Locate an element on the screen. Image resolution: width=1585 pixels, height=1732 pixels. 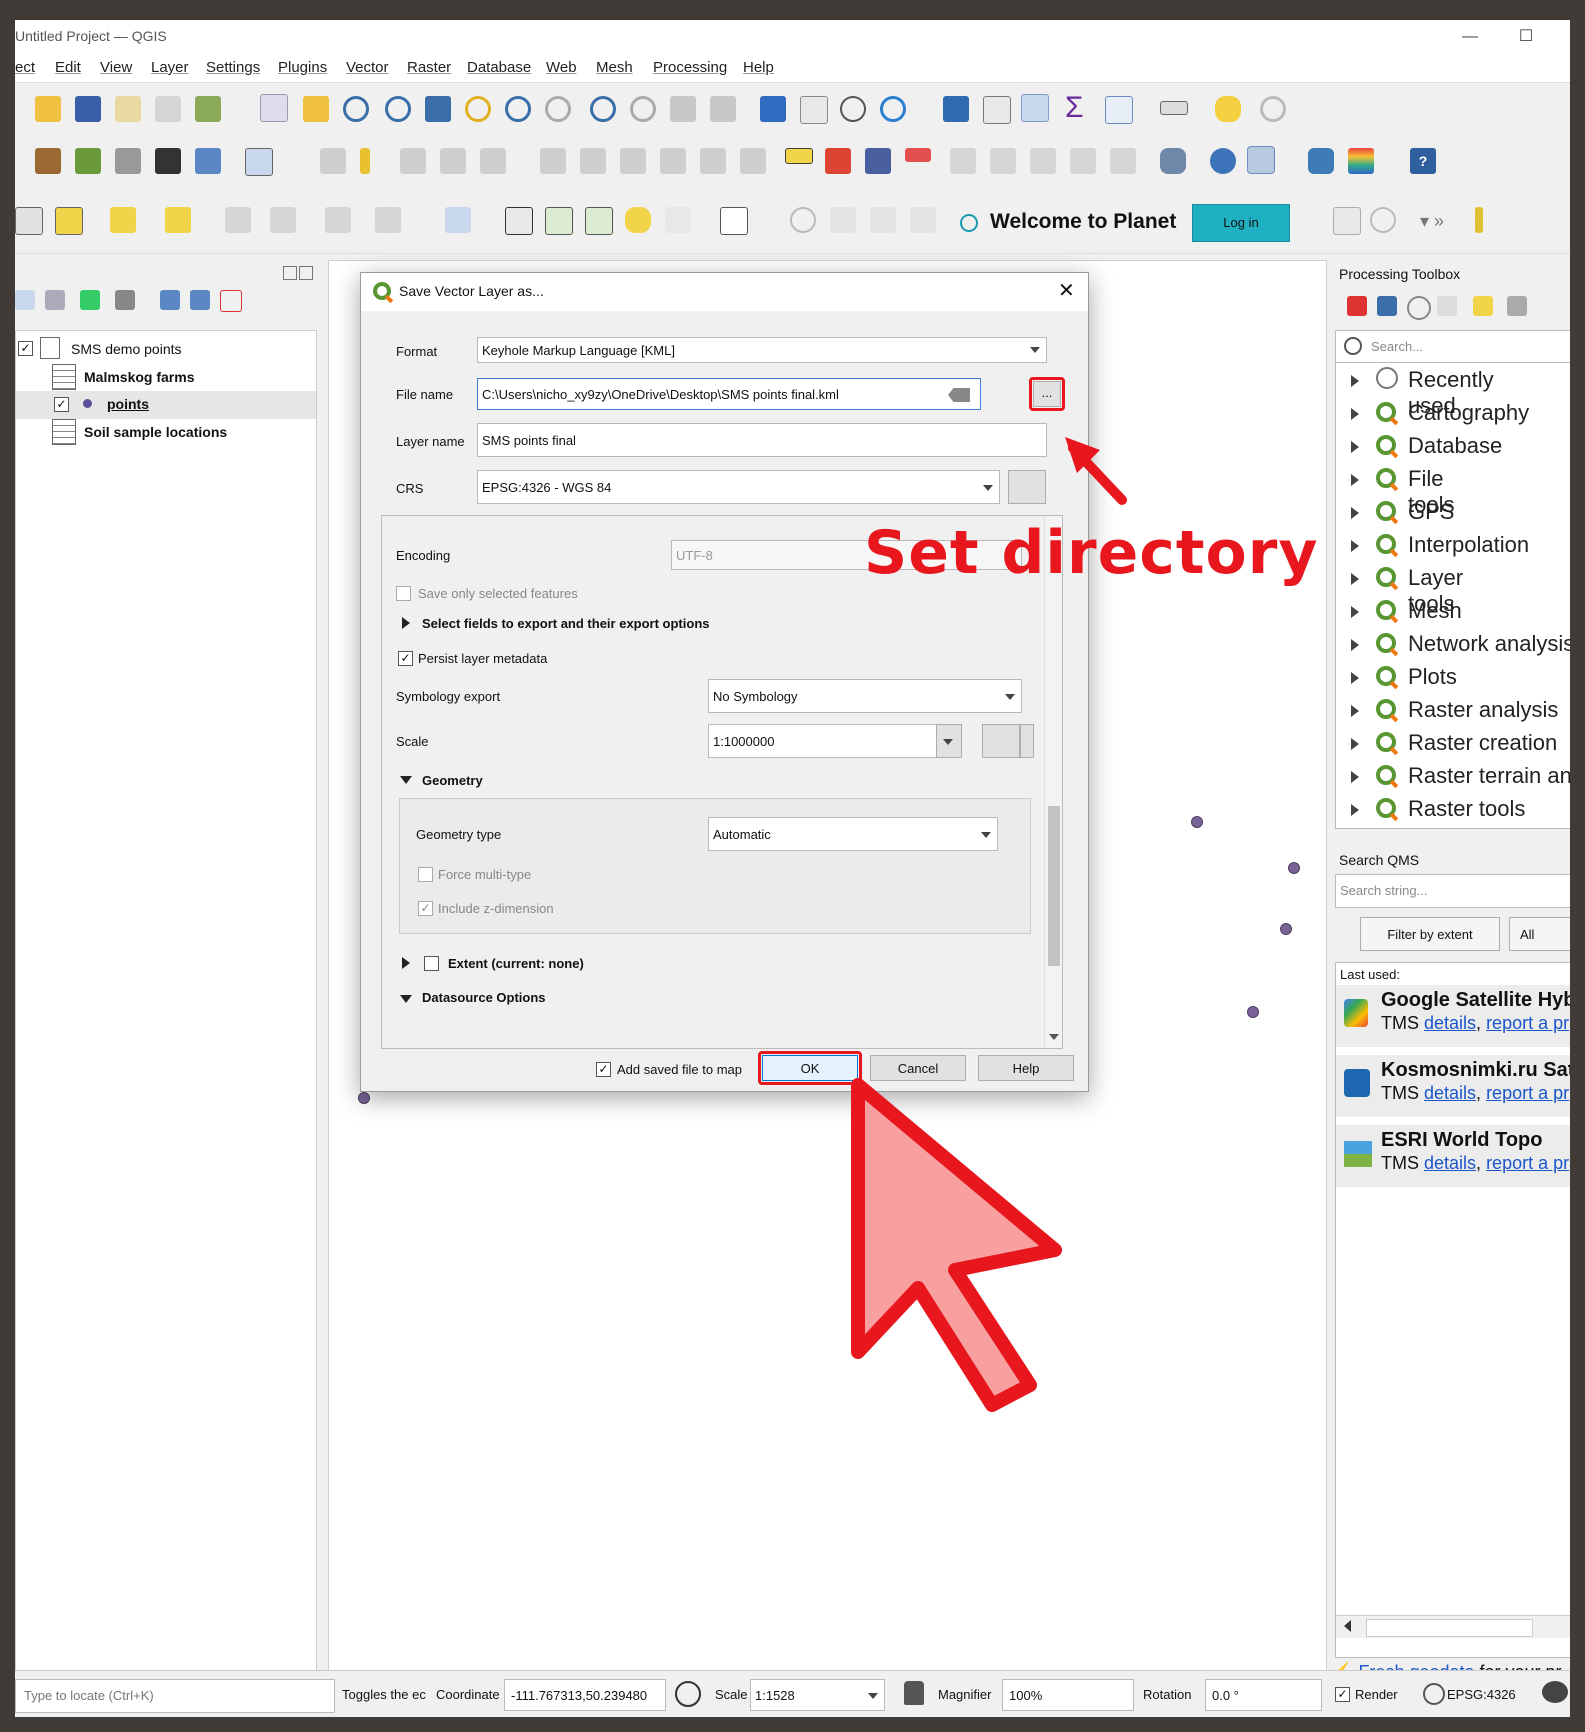
arrow-to-browse-icon is located at coordinates (1096, 471).